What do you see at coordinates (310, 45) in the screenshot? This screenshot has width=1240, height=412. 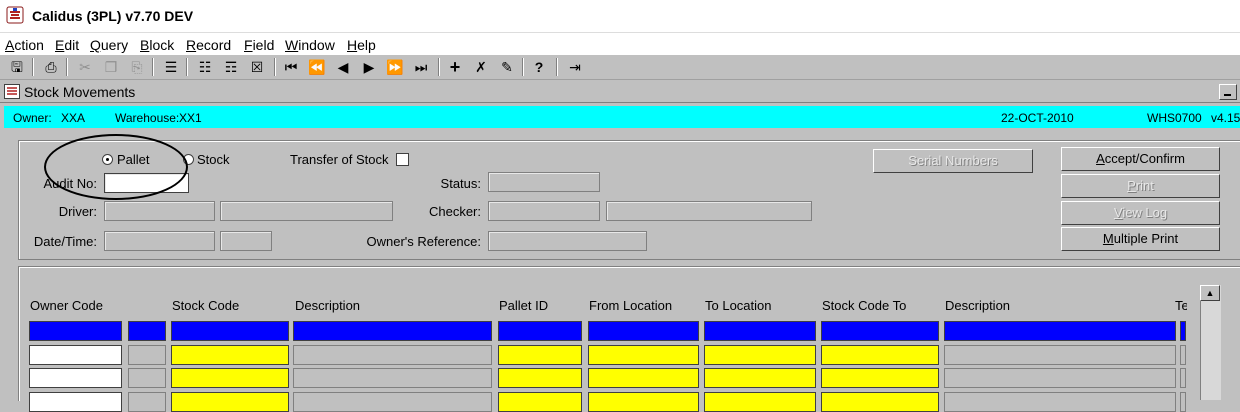 I see `menu-window: Window` at bounding box center [310, 45].